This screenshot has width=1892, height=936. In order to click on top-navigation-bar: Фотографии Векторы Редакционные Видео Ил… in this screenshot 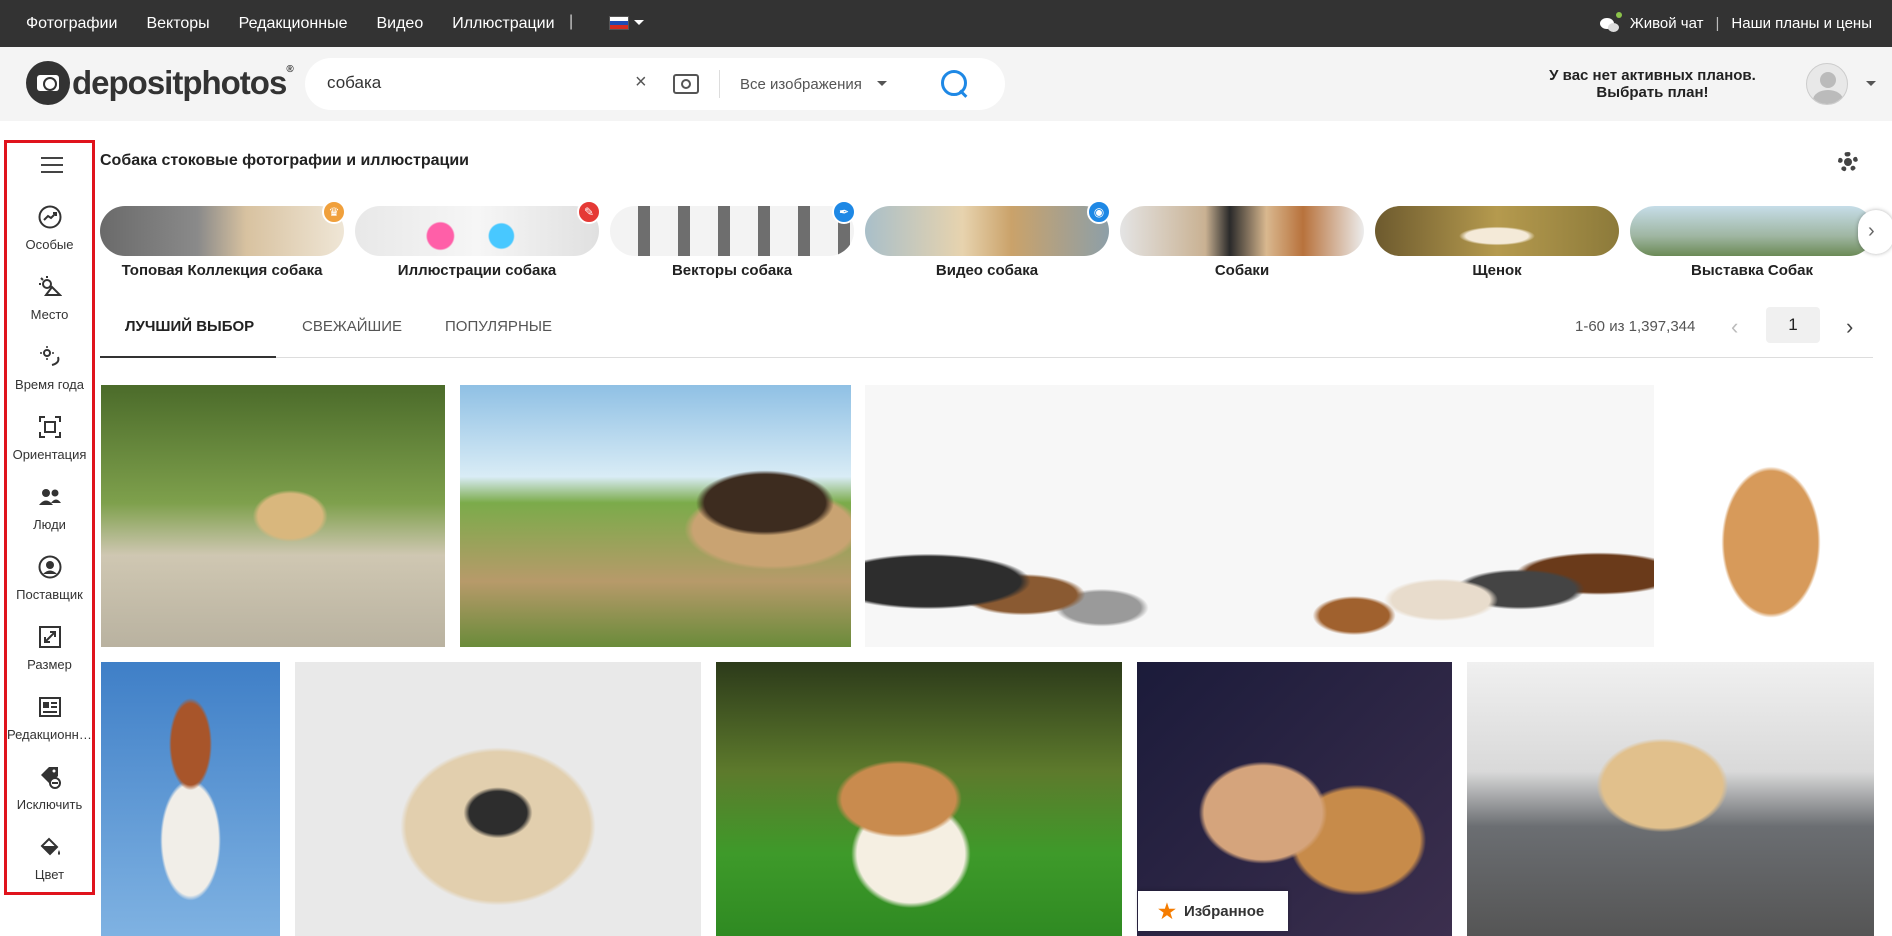, I will do `click(946, 23)`.